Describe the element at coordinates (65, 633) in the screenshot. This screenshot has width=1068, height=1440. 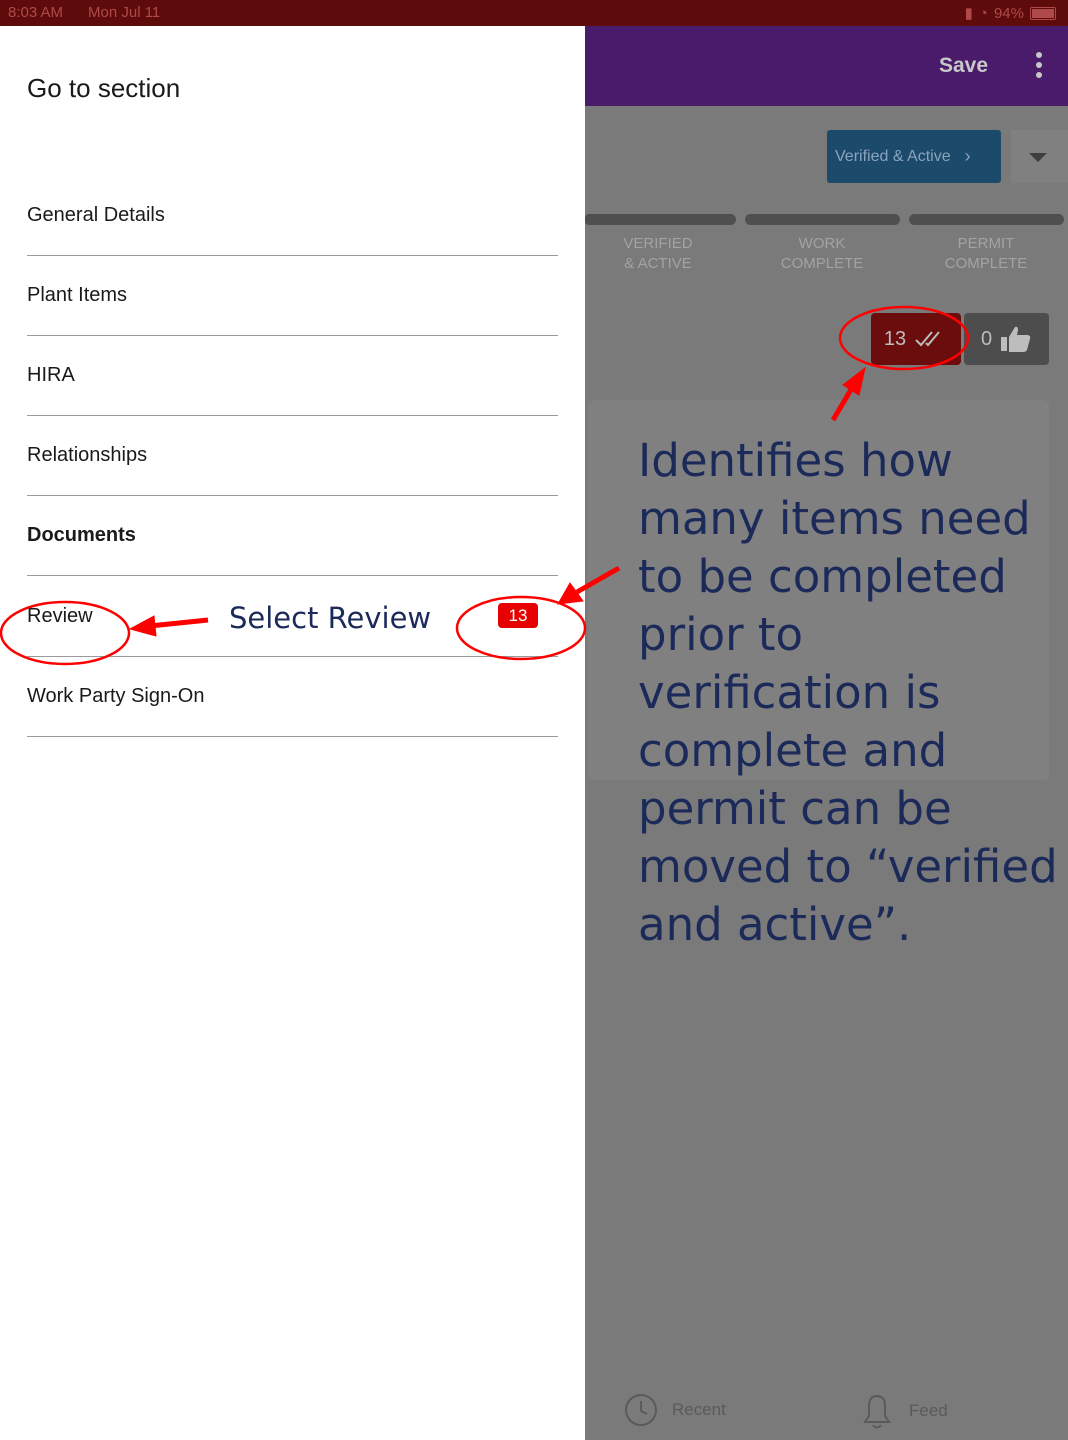
I see `annotation-circle-review` at that location.